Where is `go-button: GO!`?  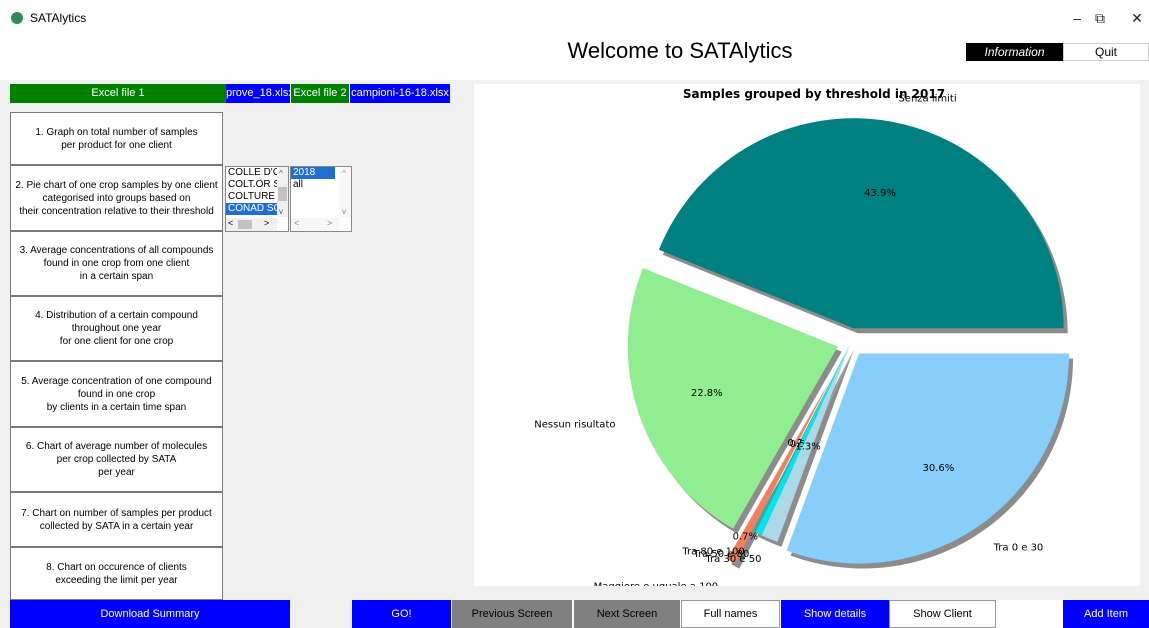
go-button: GO! is located at coordinates (401, 614).